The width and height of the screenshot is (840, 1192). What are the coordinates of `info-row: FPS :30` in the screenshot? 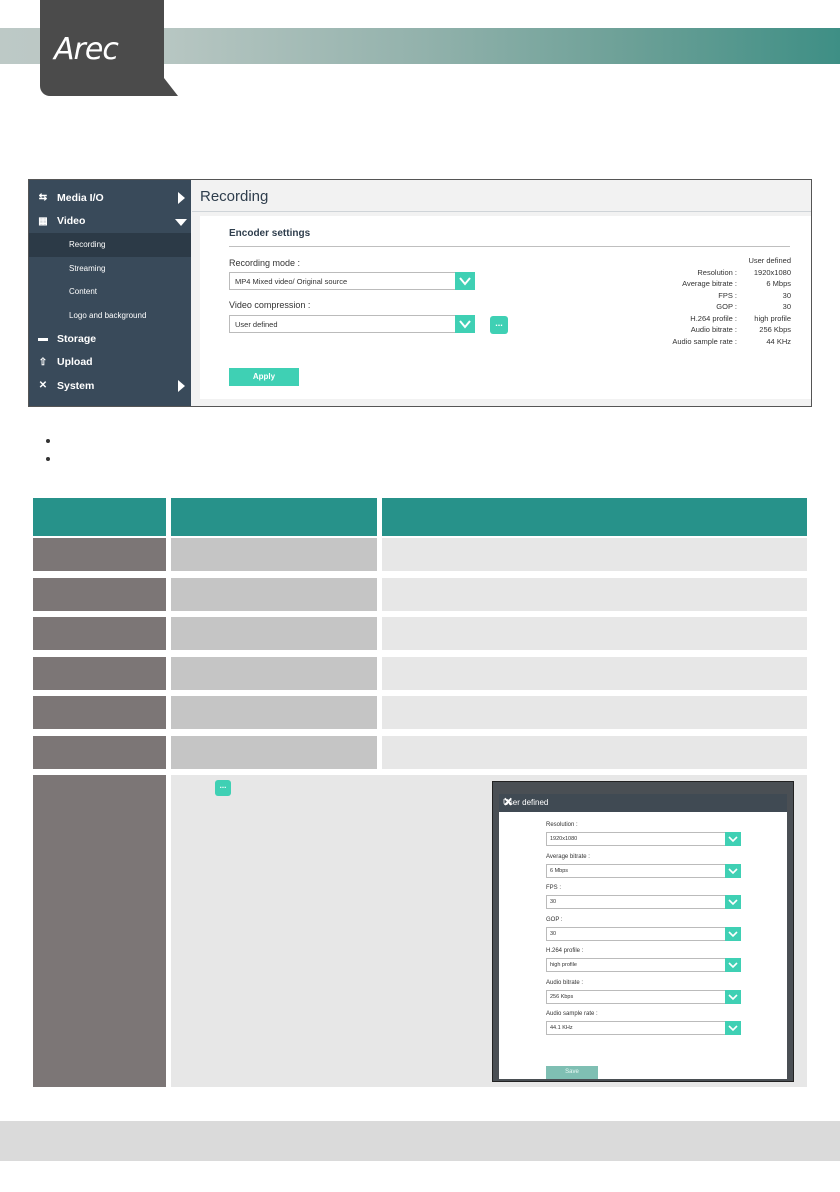 It's located at (754, 295).